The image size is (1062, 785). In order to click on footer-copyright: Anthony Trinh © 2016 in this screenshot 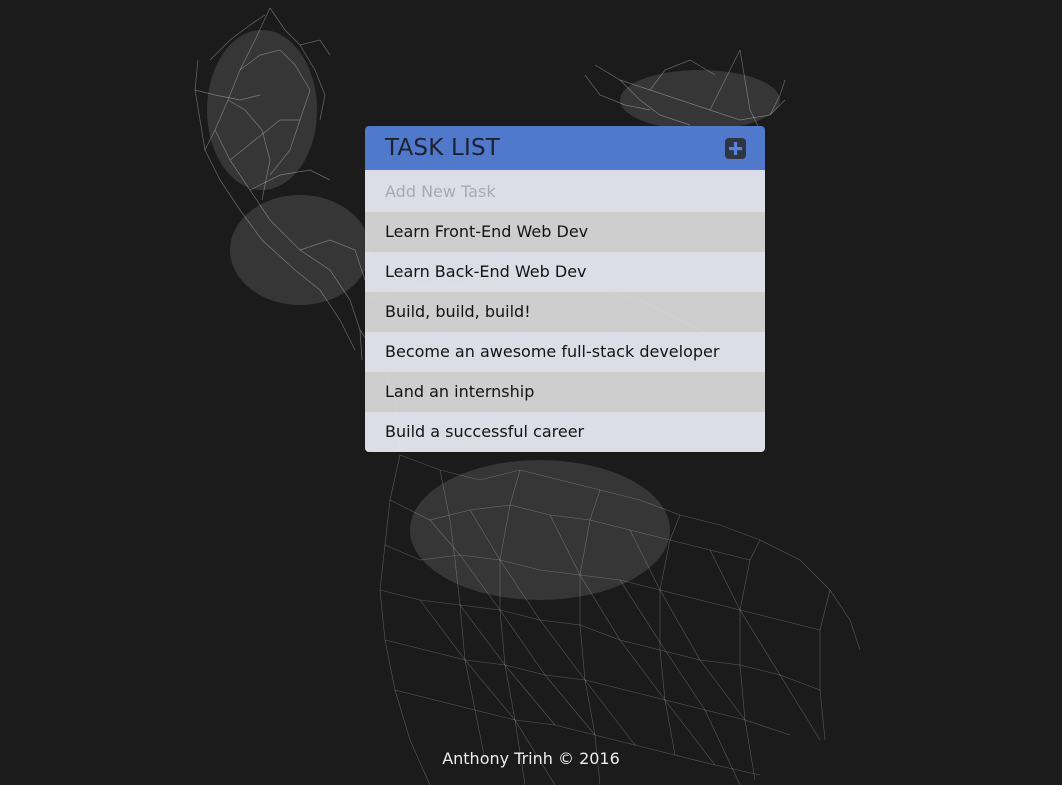, I will do `click(531, 758)`.